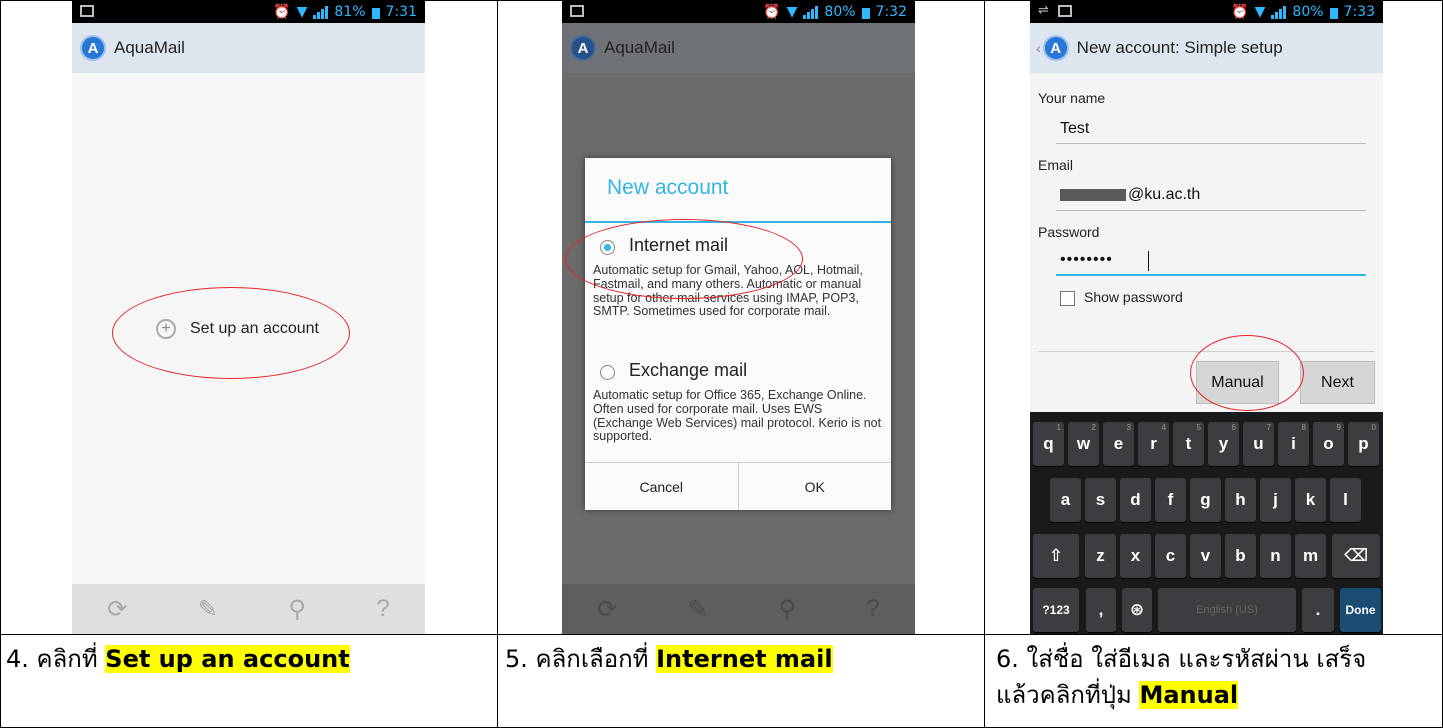 This screenshot has height=728, width=1443. What do you see at coordinates (87, 11) in the screenshot?
I see `image-notification-icon` at bounding box center [87, 11].